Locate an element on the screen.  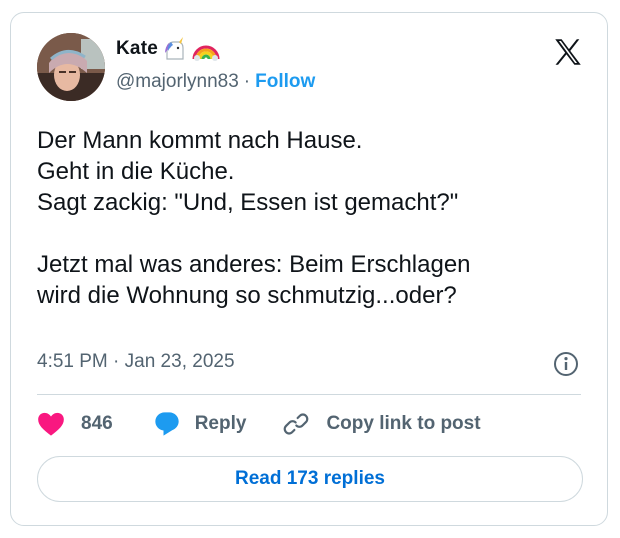
x-logo-icon is located at coordinates (568, 52).